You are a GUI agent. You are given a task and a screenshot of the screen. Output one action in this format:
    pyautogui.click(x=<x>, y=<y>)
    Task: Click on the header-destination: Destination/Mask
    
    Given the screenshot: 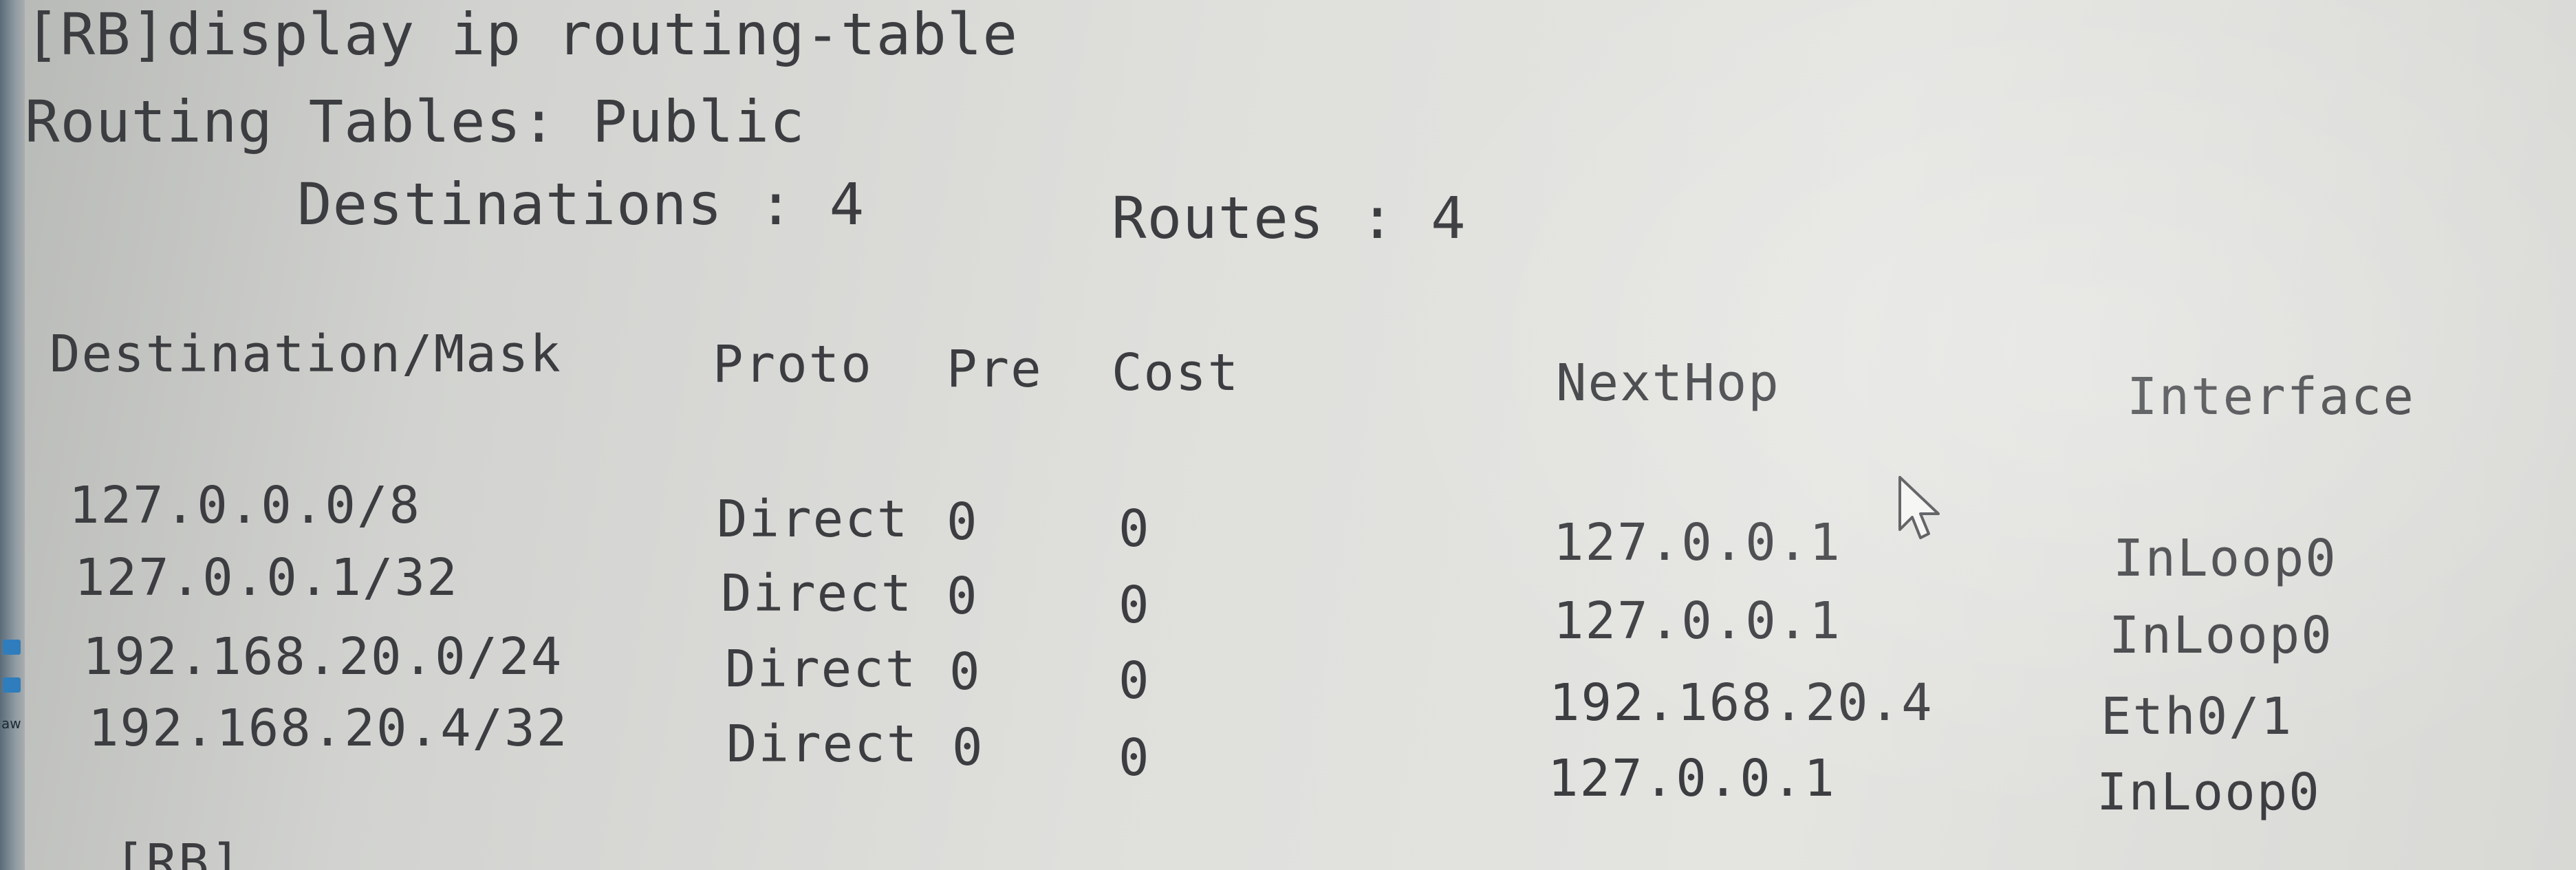 What is the action you would take?
    pyautogui.click(x=306, y=354)
    